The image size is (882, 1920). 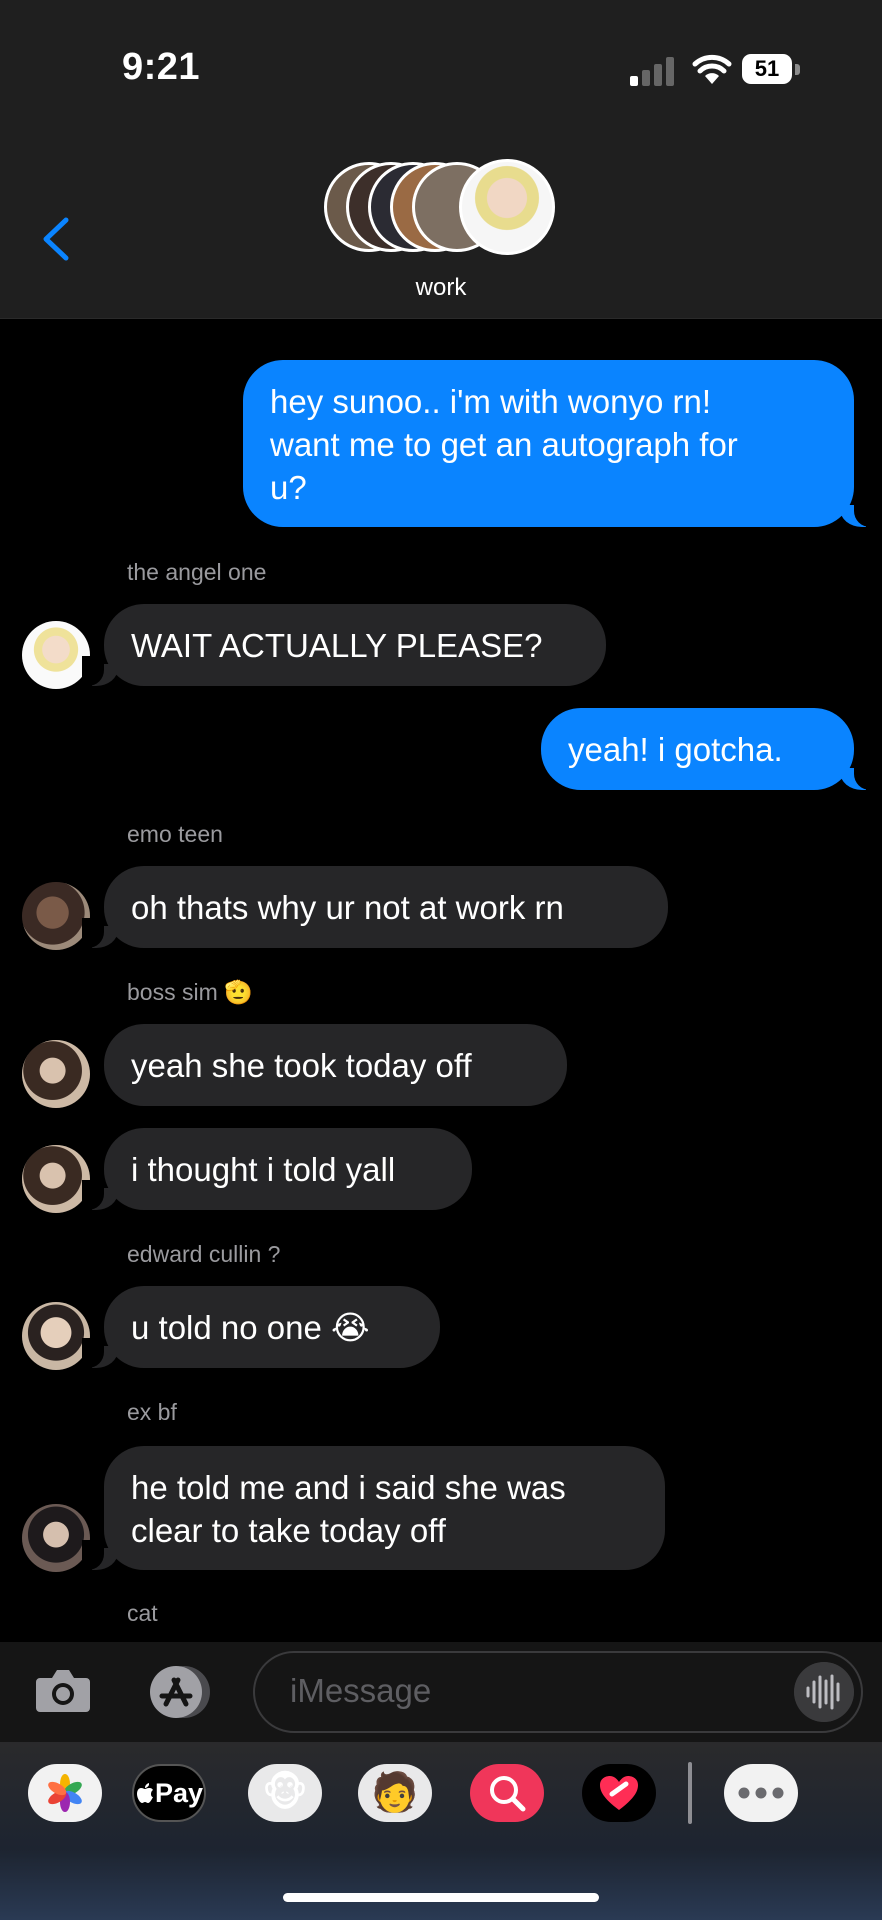 I want to click on message-line: he told me and i said she was, so click(x=348, y=1487).